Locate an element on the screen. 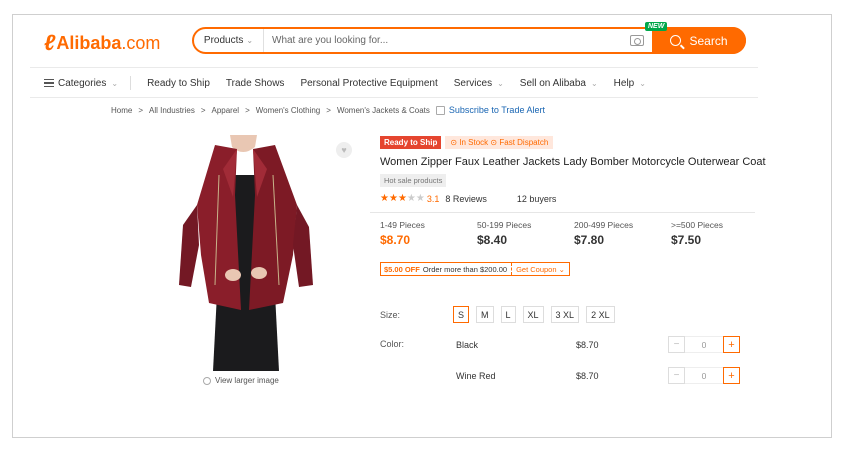 This screenshot has height=451, width=844. heart-icon: ♥ is located at coordinates (344, 150).